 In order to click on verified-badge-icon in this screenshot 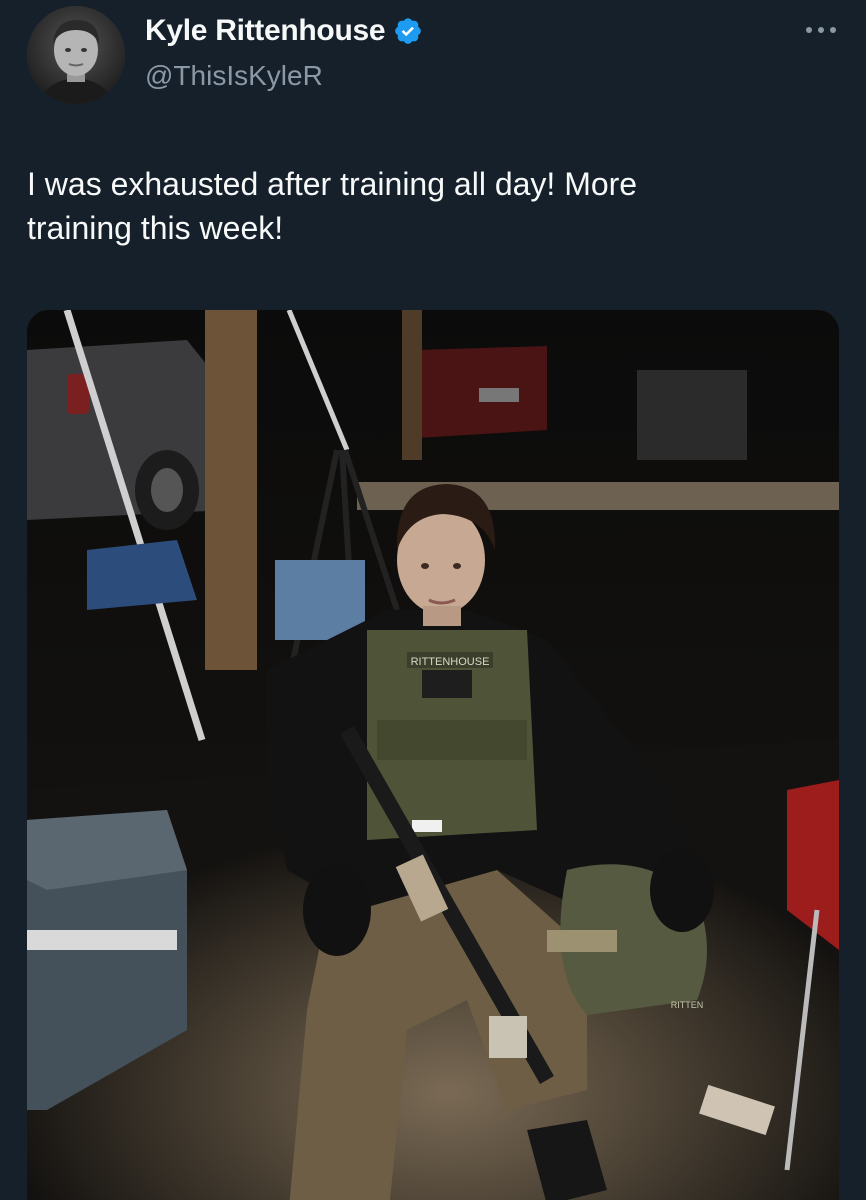, I will do `click(408, 31)`.